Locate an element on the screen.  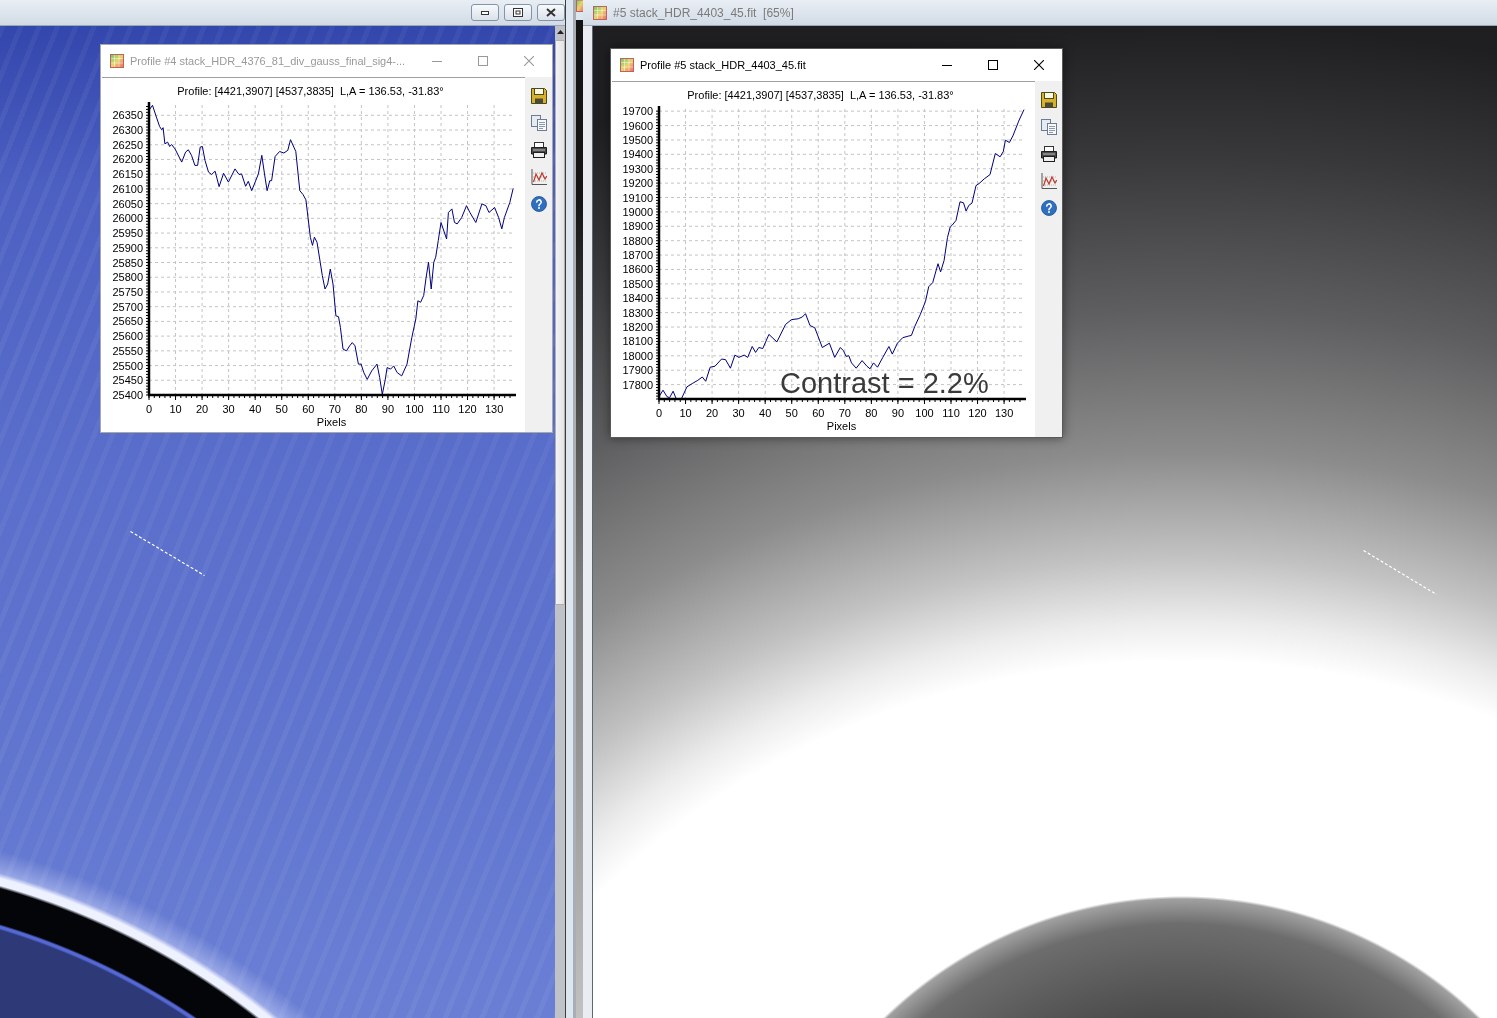
y-tick-label: 18700 is located at coordinates (637, 255).